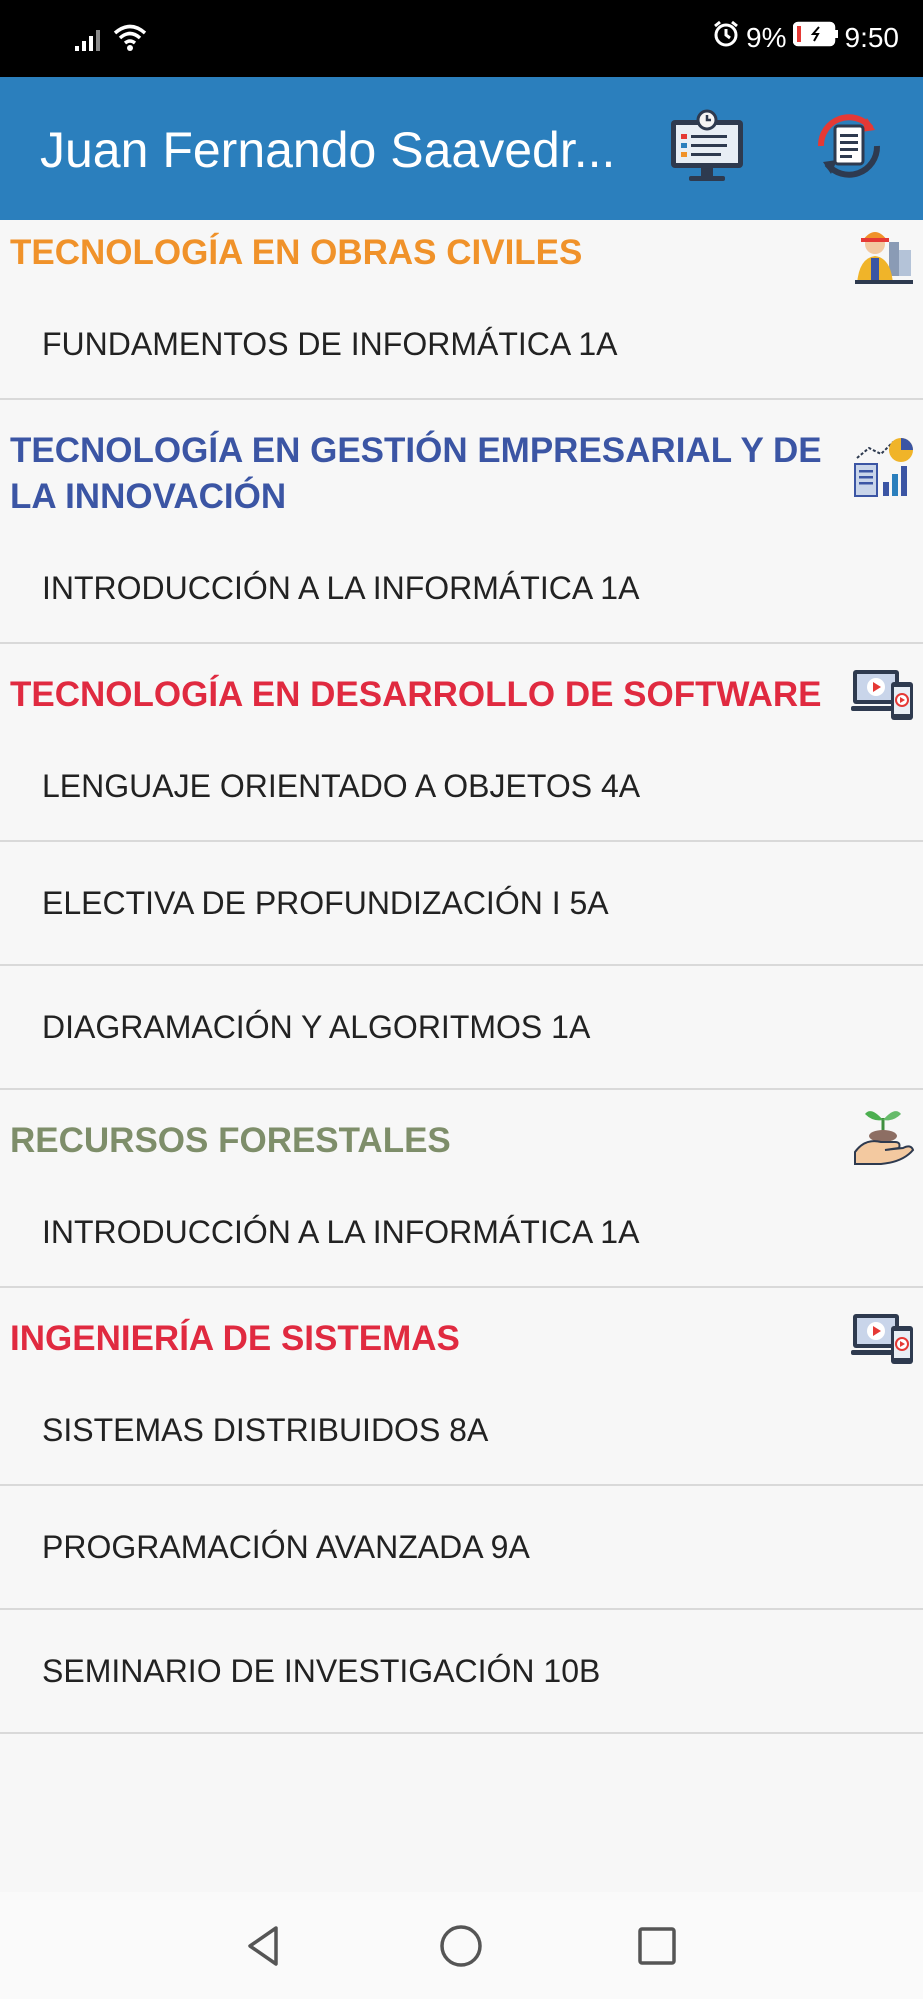 The height and width of the screenshot is (1999, 923). What do you see at coordinates (111, 39) in the screenshot?
I see `status-left` at bounding box center [111, 39].